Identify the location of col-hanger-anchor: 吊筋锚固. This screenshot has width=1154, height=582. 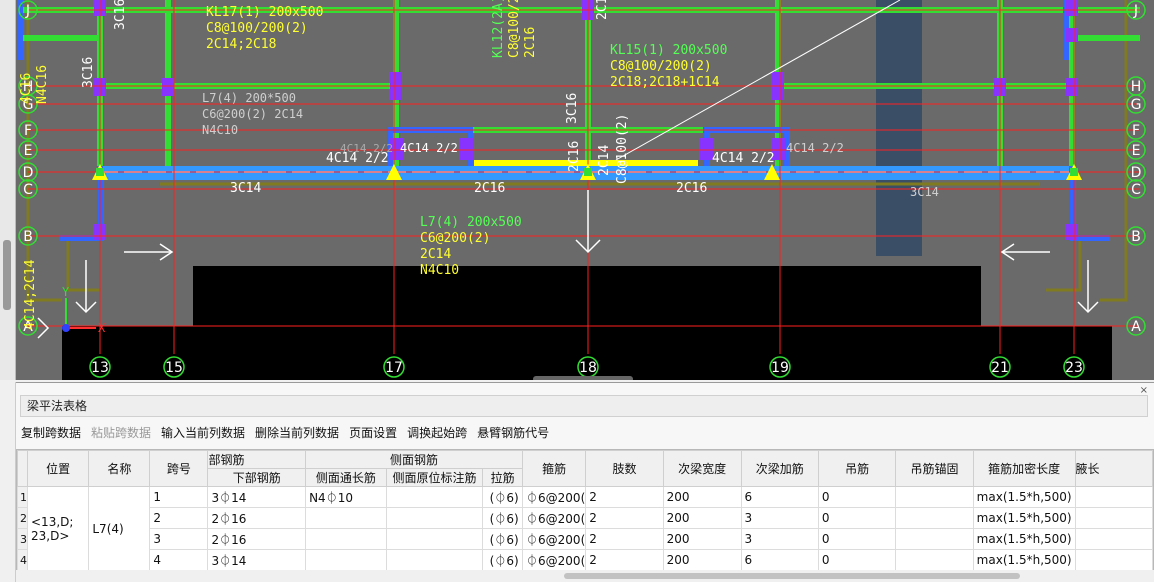
(934, 468).